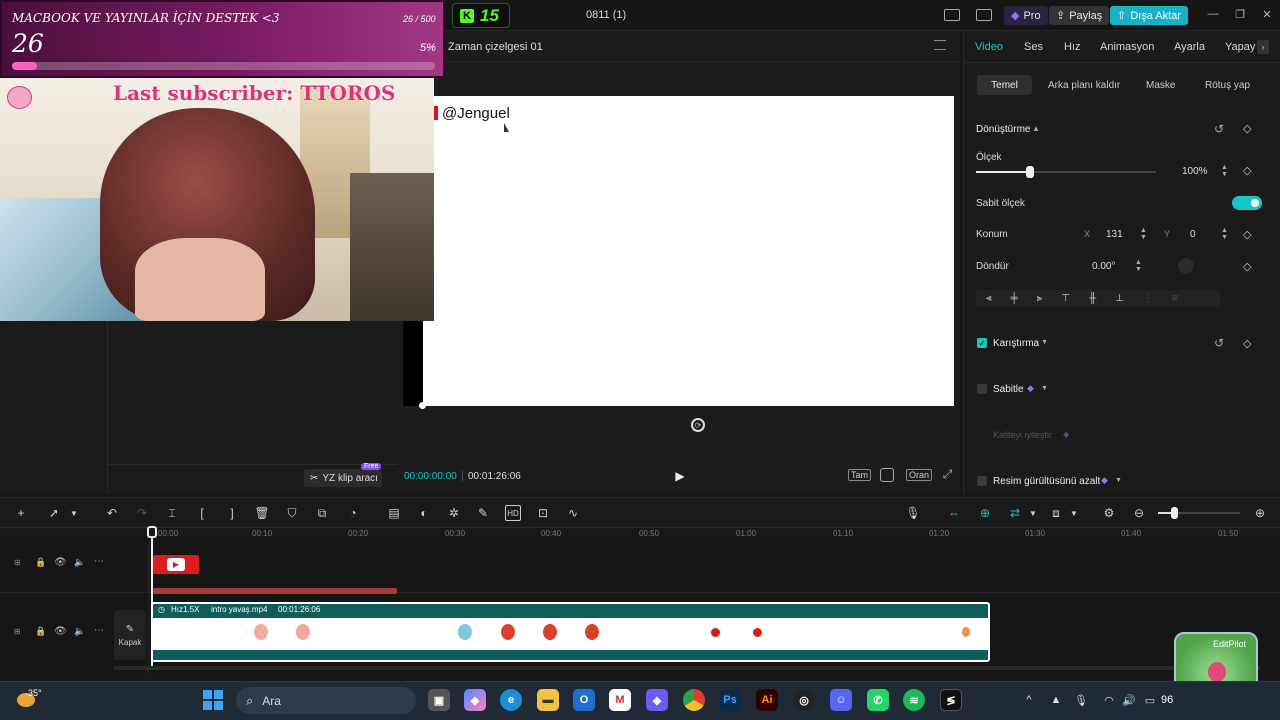 The height and width of the screenshot is (720, 1280). What do you see at coordinates (1139, 513) in the screenshot?
I see `zoom-out-icon: ⊖` at bounding box center [1139, 513].